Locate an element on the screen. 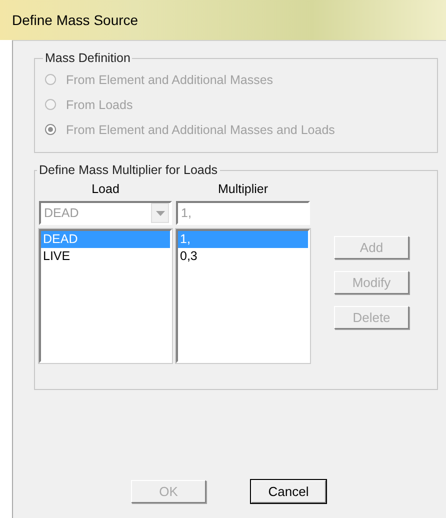  list-item: 1, is located at coordinates (243, 239).